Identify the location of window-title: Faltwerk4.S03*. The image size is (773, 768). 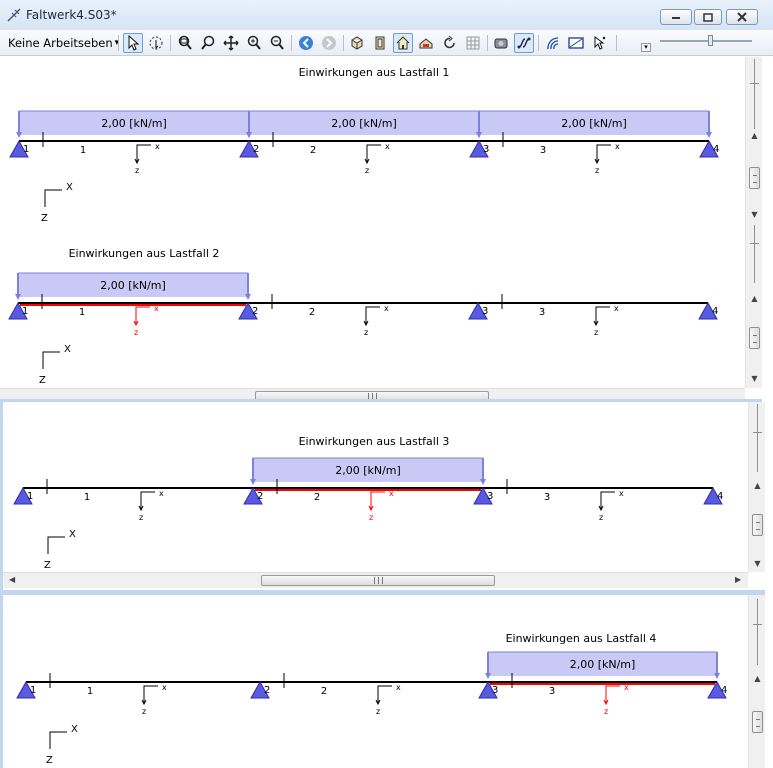
(71, 15).